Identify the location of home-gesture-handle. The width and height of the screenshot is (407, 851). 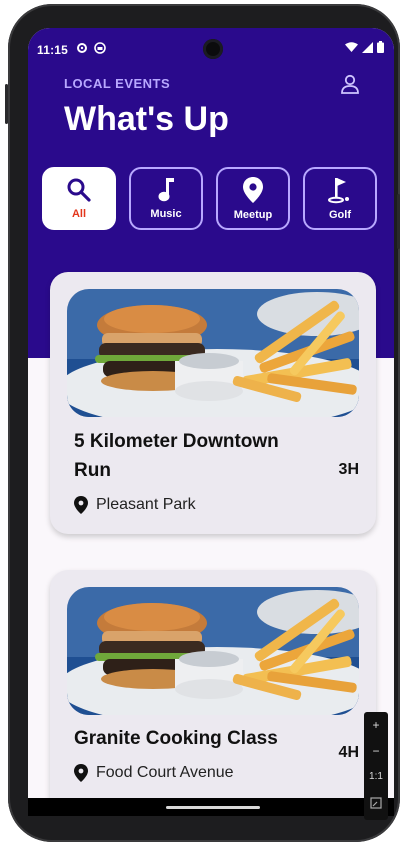
(213, 807).